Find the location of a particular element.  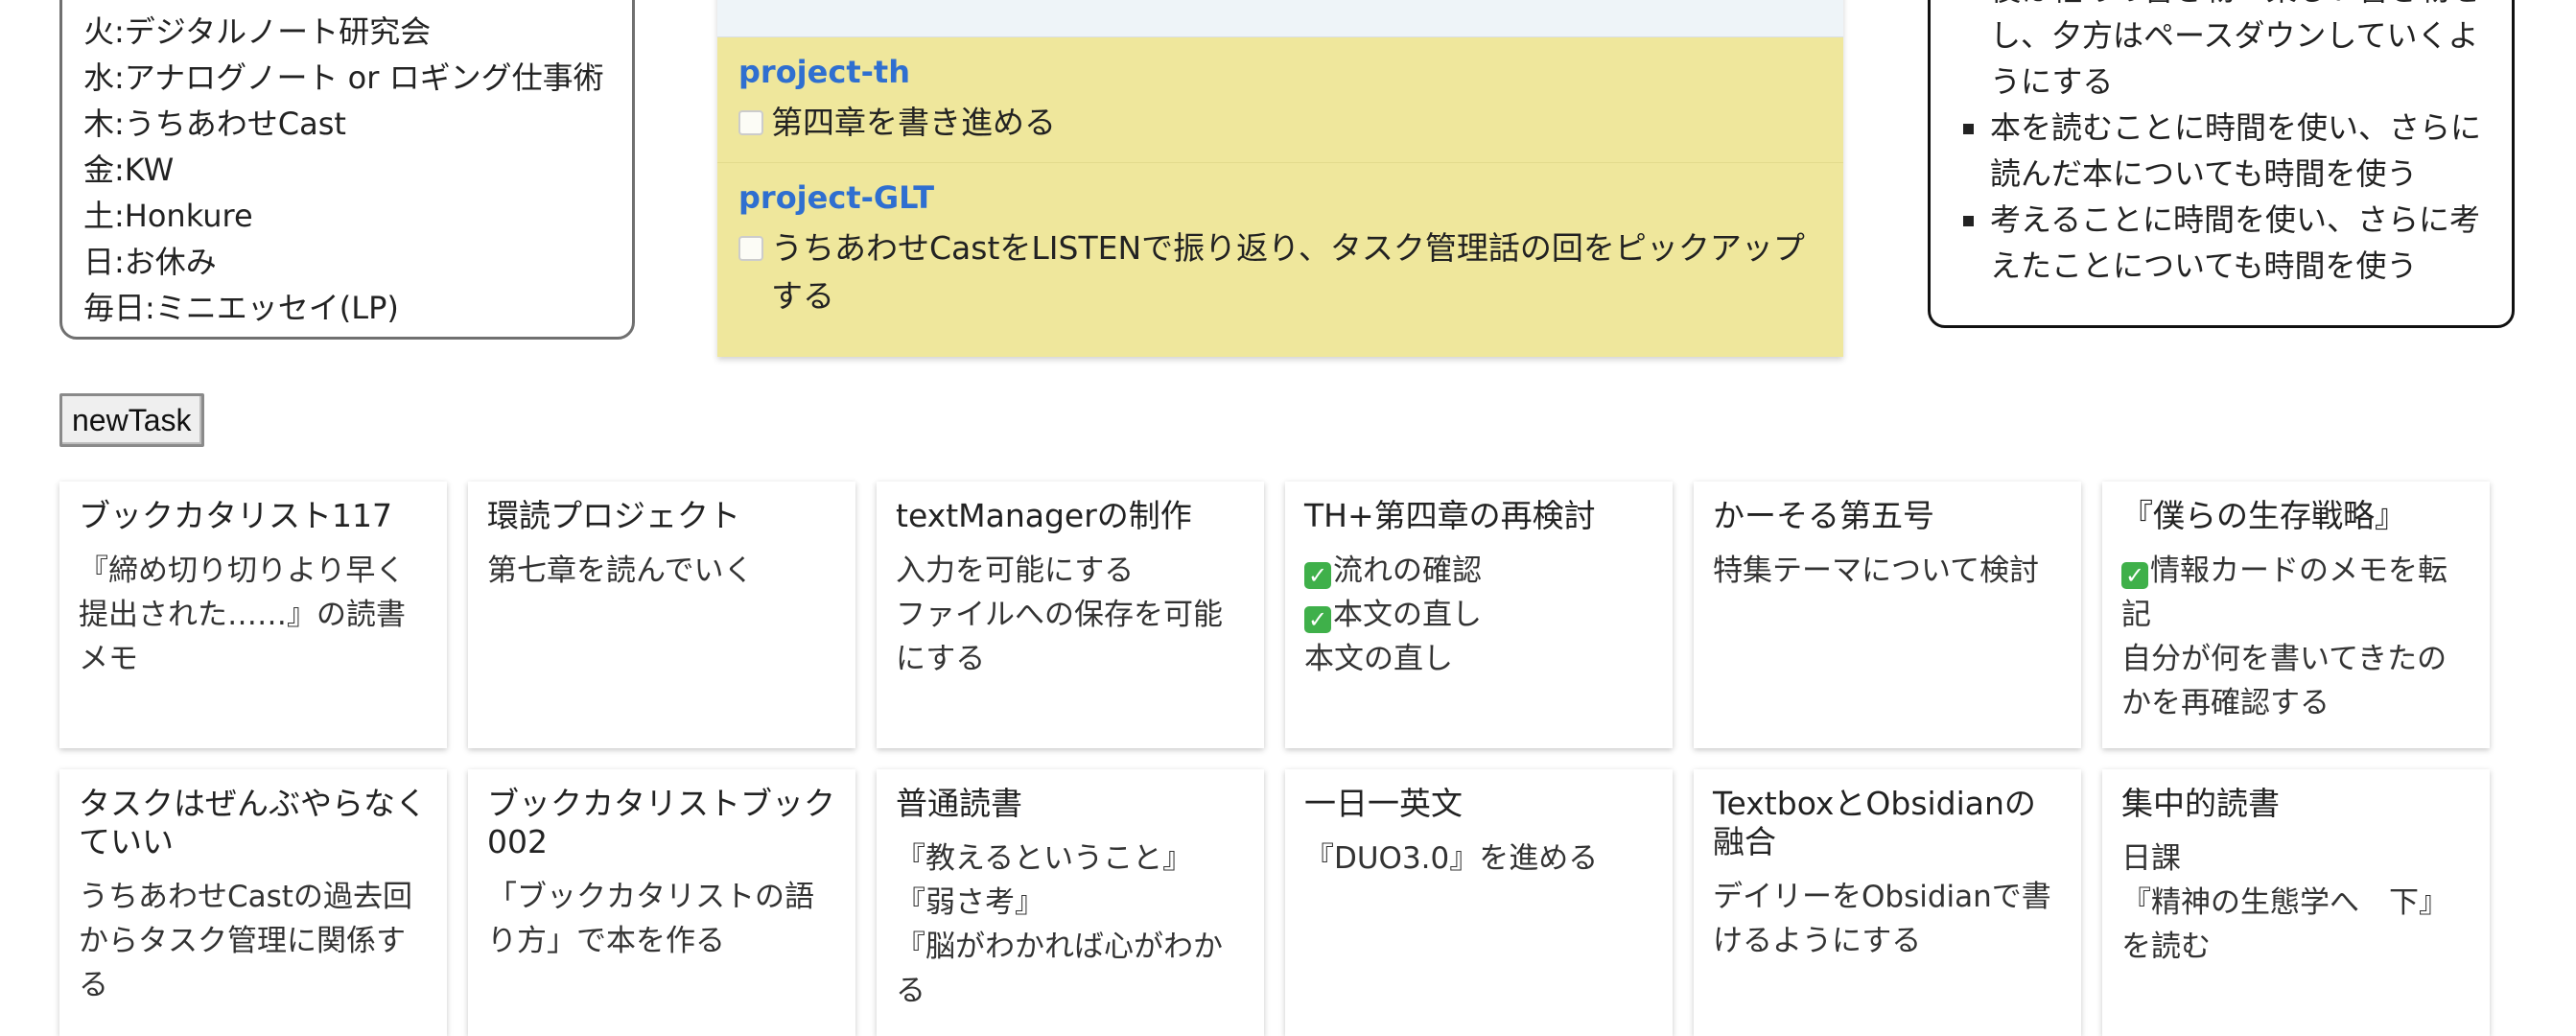

task-card-line-text: 特集テーマについて検討 is located at coordinates (1876, 570).